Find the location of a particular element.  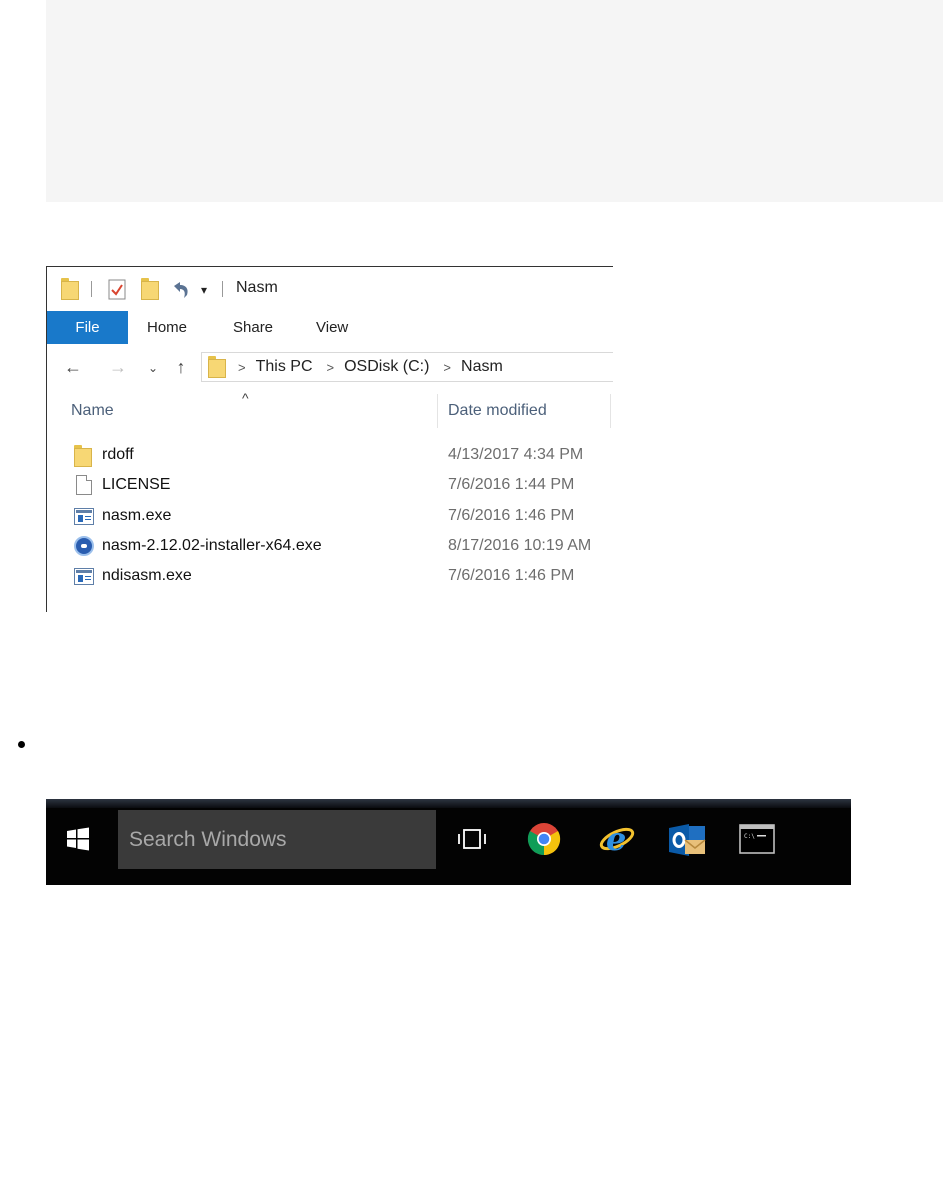

file-row: rdoff 4/13/2017 4:34 PM is located at coordinates (329, 456).